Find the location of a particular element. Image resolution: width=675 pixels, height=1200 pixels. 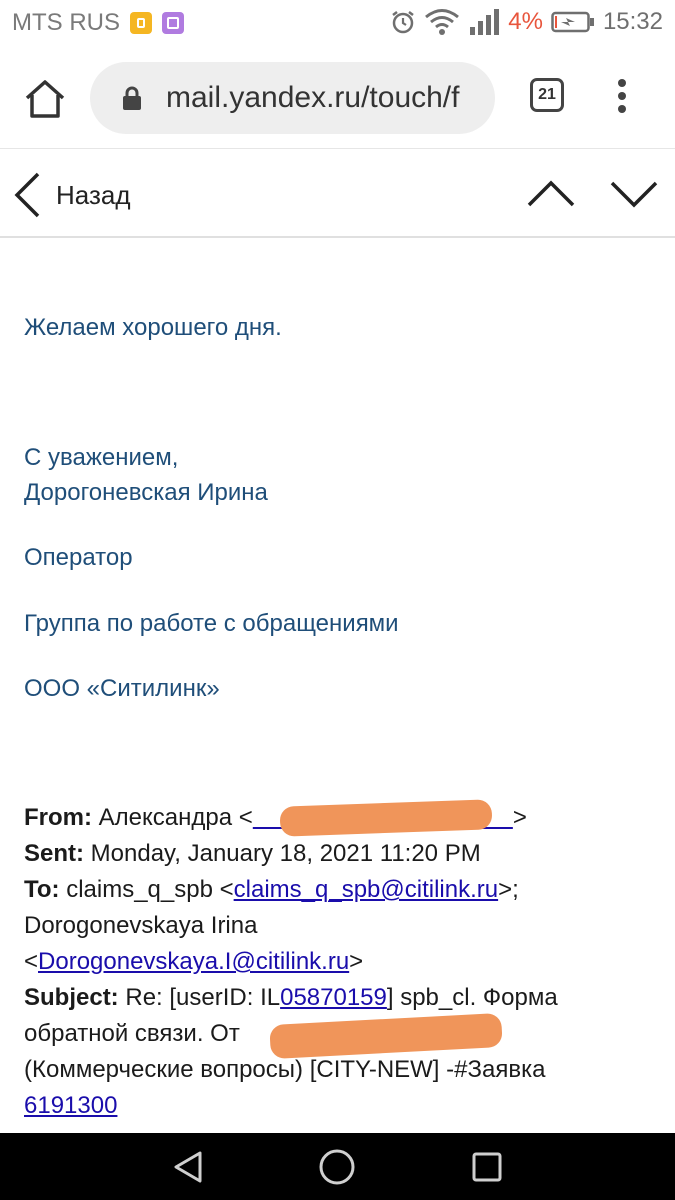

wifi-icon is located at coordinates (442, 22).